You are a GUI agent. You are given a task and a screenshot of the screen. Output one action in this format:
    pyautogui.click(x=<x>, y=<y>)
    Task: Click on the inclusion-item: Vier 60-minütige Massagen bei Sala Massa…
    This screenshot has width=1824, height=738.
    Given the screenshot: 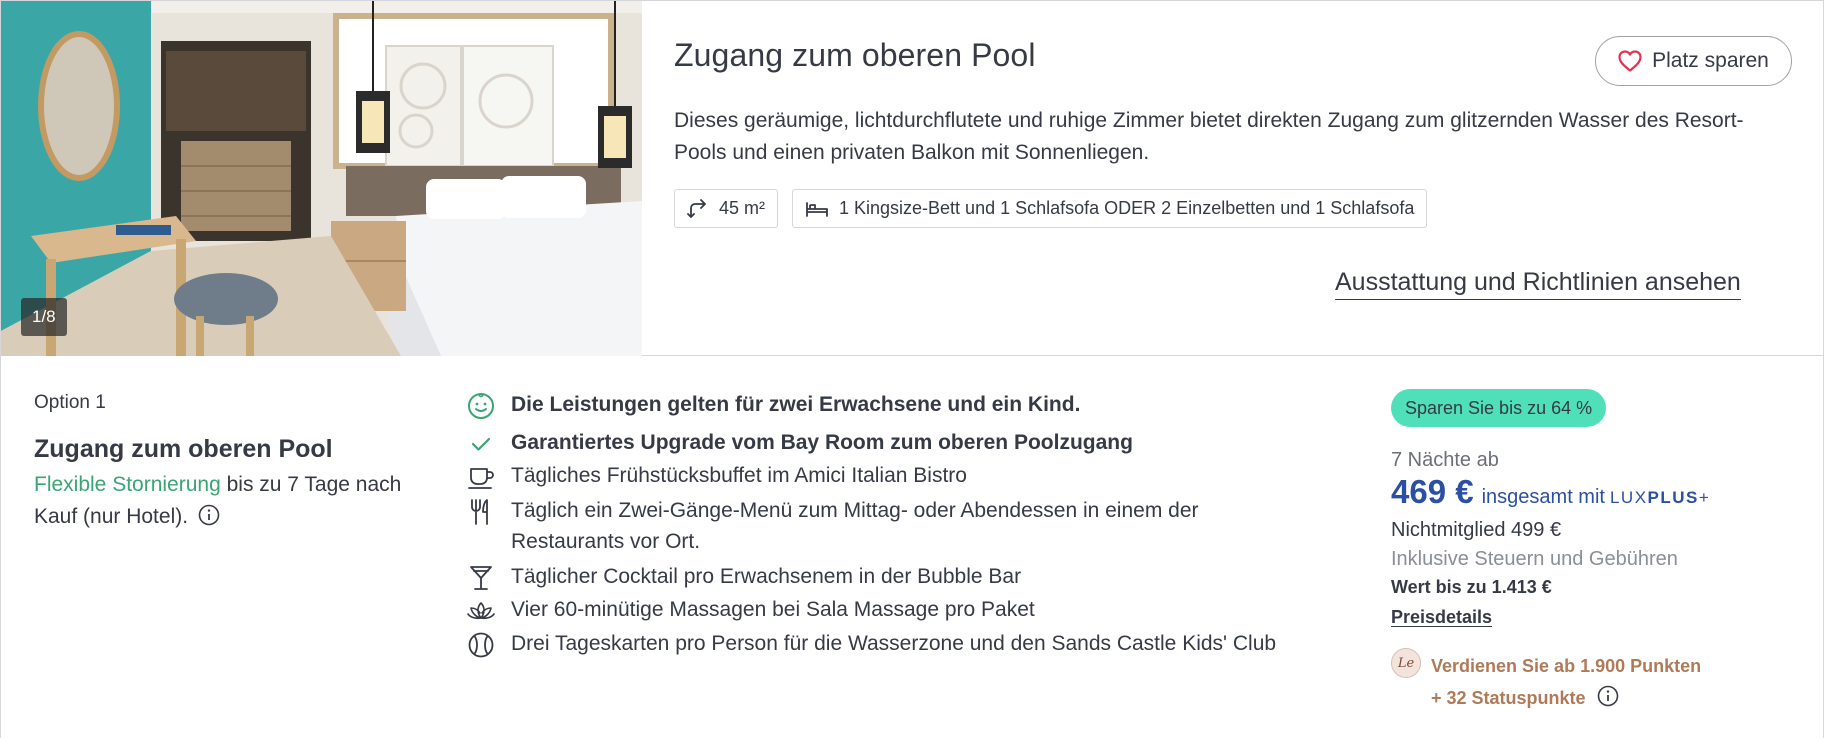 What is the action you would take?
    pyautogui.click(x=892, y=610)
    